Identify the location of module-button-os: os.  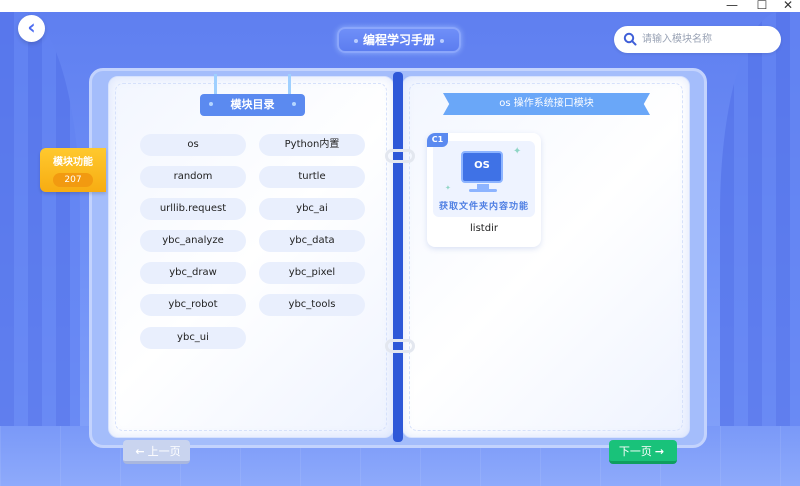
(193, 145).